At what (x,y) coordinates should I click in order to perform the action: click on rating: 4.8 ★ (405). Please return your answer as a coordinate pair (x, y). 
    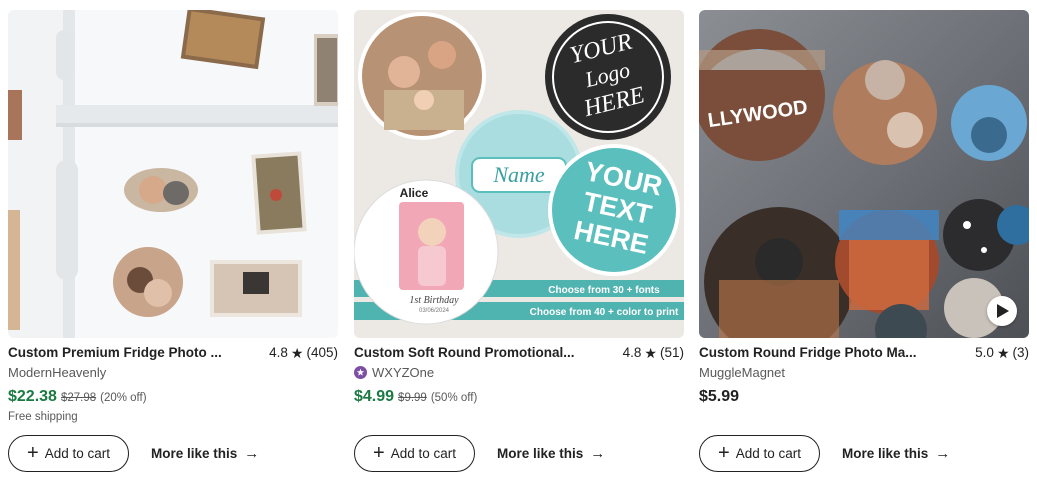
    Looking at the image, I should click on (303, 352).